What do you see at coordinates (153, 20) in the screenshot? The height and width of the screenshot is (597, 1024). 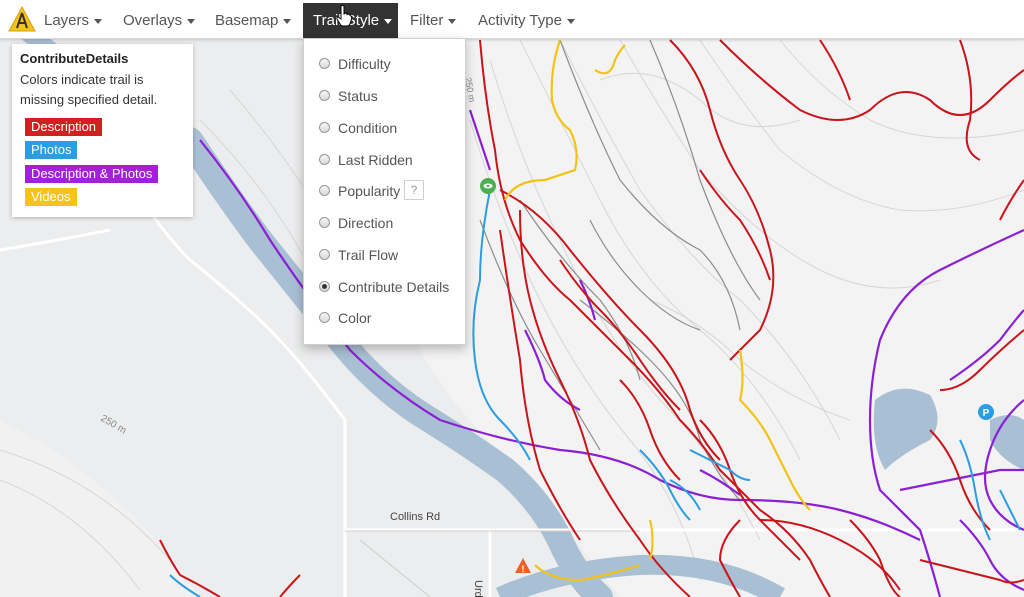 I see `nav-overlays-label: Overlays` at bounding box center [153, 20].